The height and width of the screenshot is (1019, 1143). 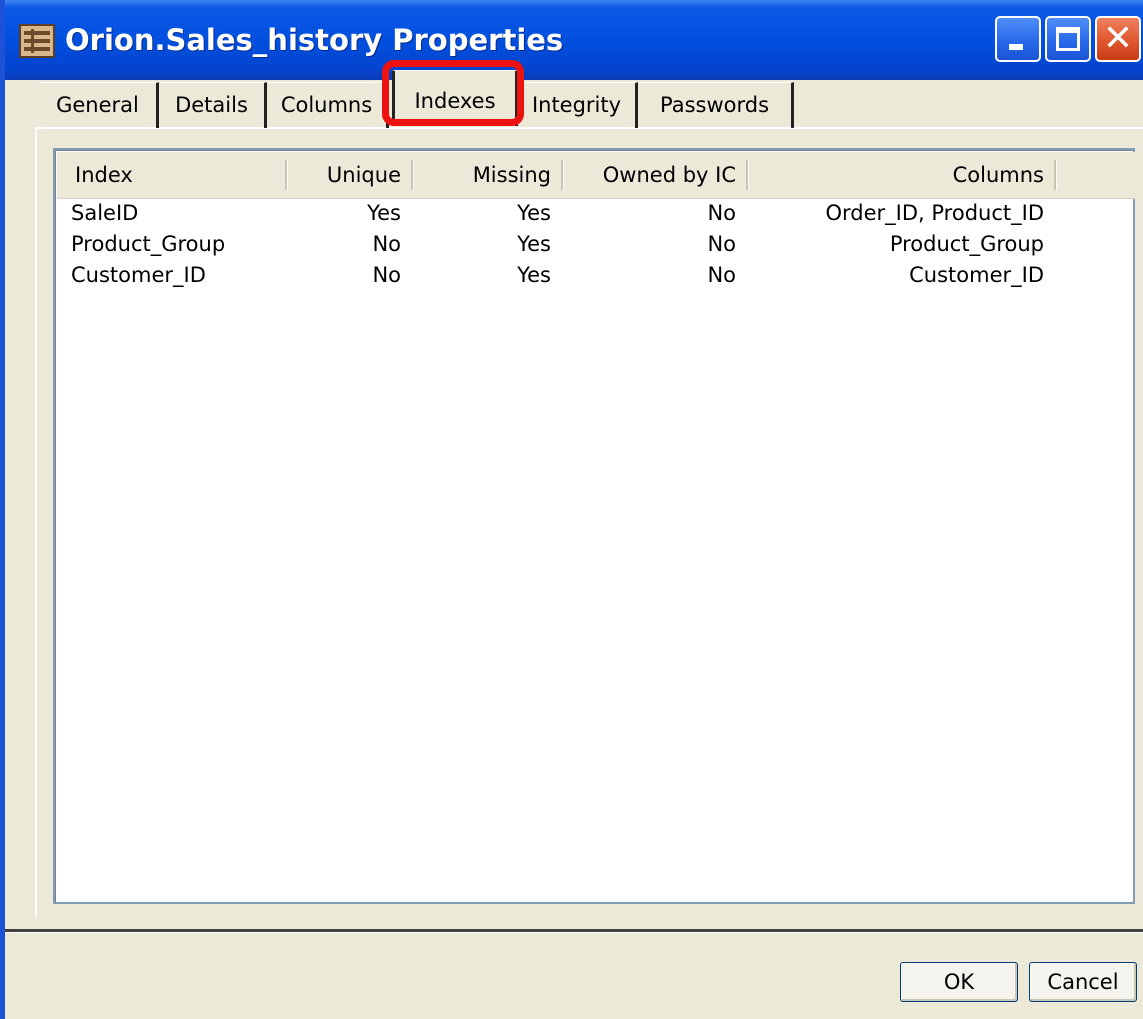 I want to click on cell-columns: Order_ID, Product_ID, so click(x=935, y=213).